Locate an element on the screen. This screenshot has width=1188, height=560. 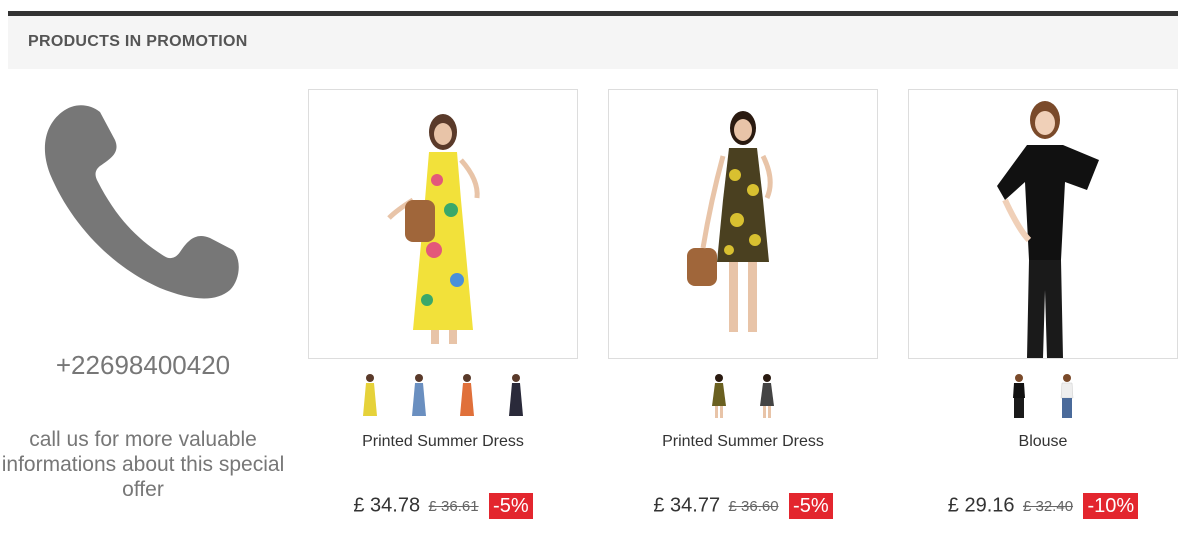
product-old-price: £ 32.40 is located at coordinates (1048, 506).